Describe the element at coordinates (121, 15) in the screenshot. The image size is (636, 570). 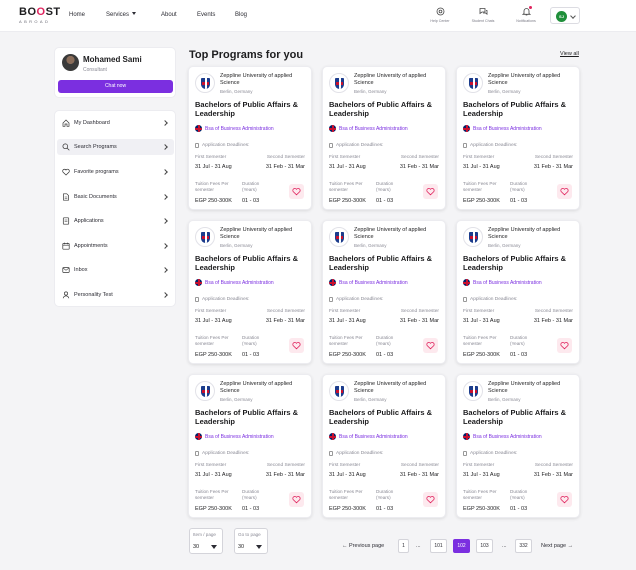
I see `nav-services: Services` at that location.